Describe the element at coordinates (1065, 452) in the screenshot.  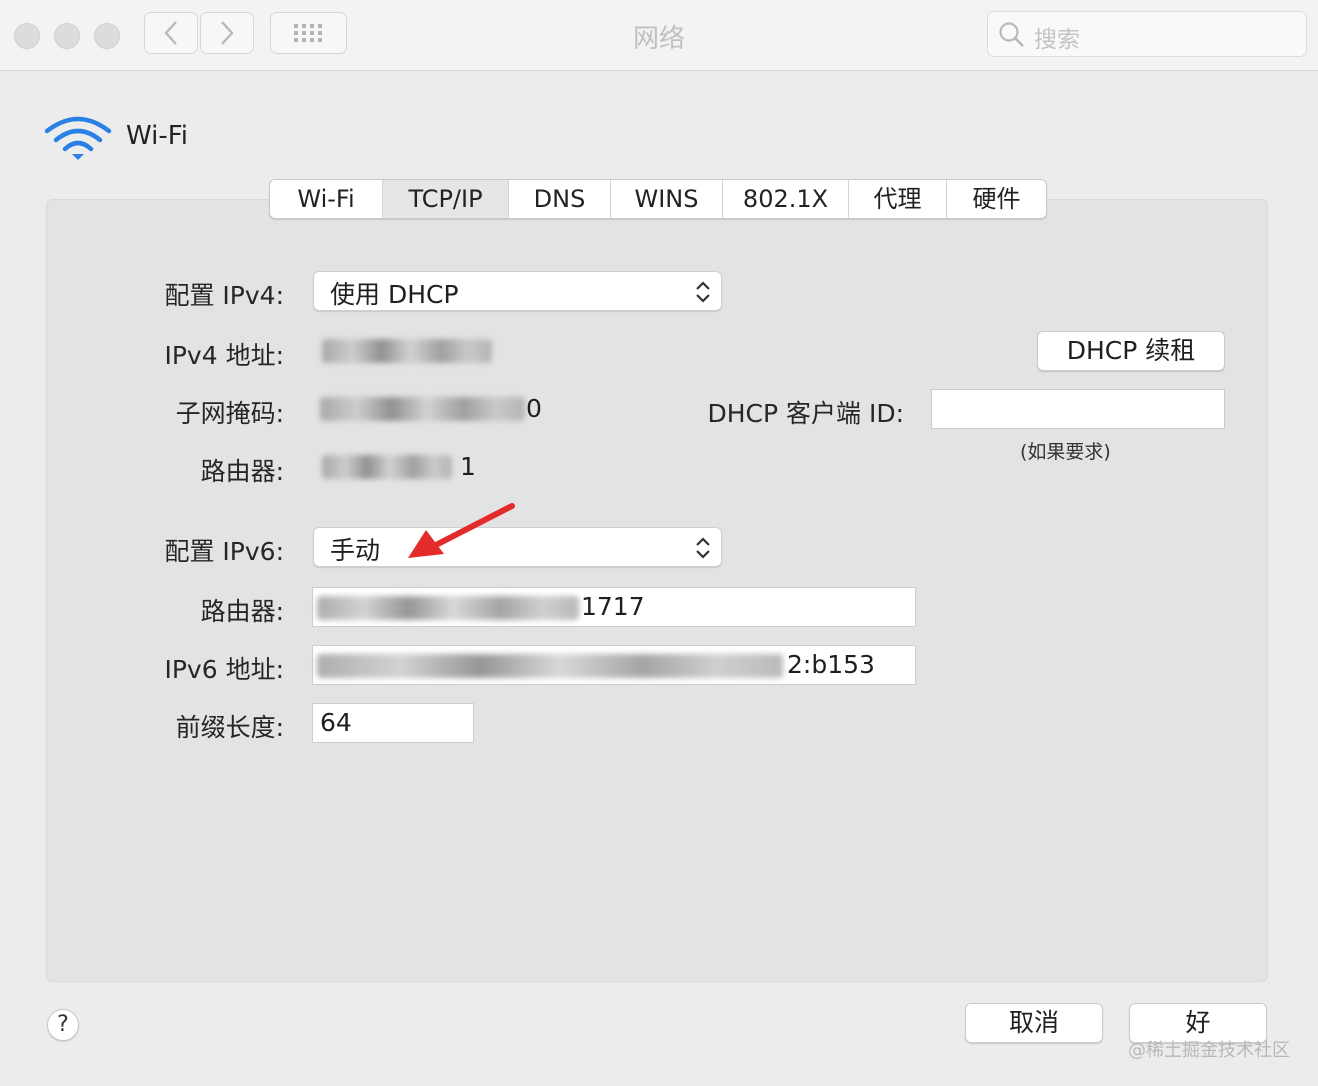
I see `dhcp-client-id-hint: (如果要求)` at that location.